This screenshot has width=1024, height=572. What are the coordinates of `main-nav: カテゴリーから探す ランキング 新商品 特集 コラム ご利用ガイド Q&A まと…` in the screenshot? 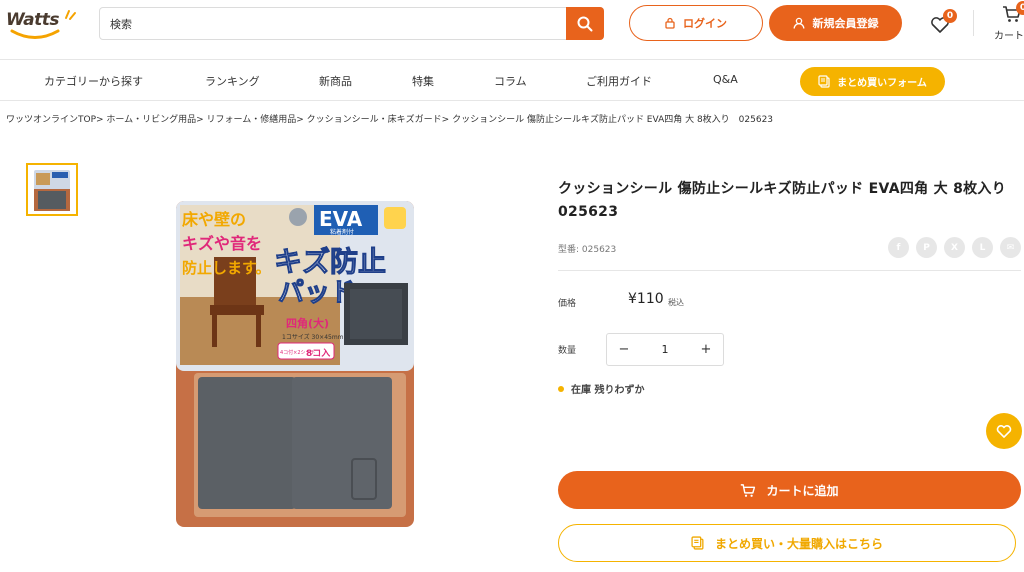 It's located at (512, 81).